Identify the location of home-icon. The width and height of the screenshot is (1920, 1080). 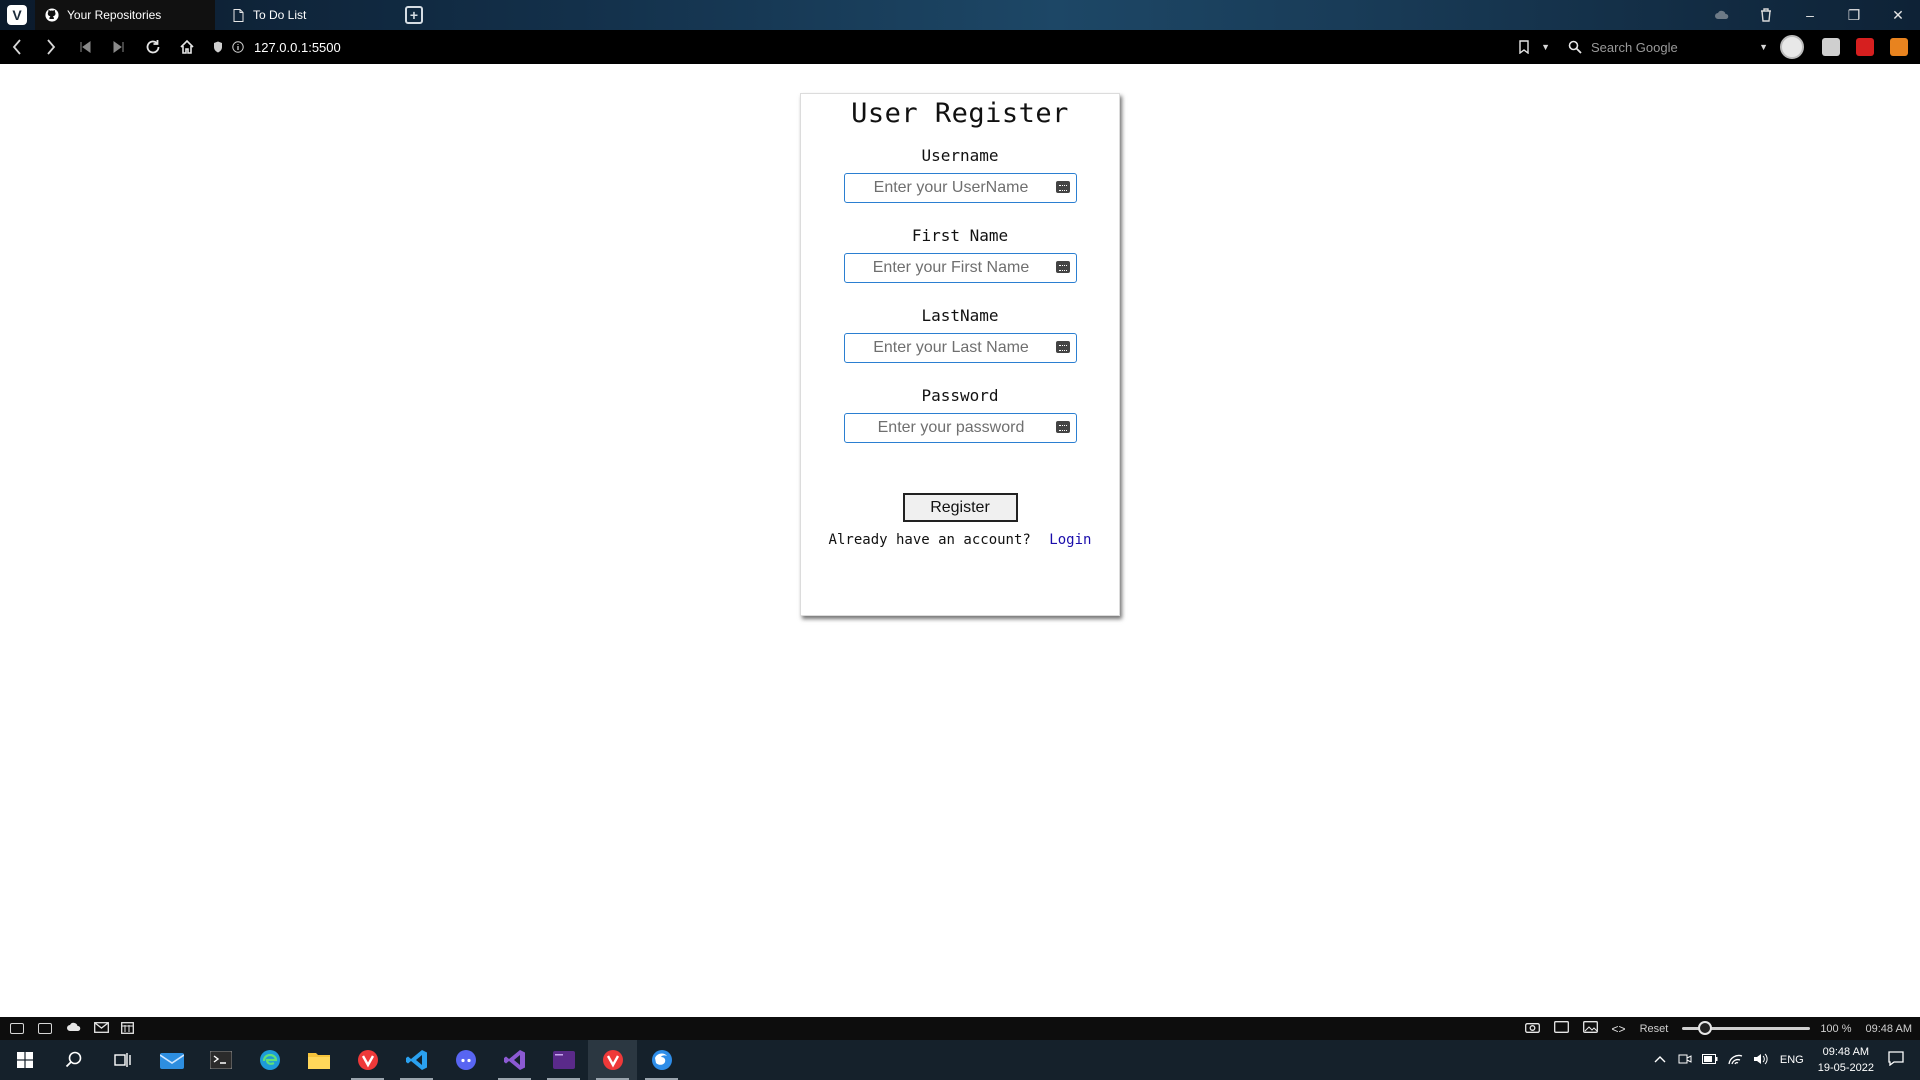
(187, 46).